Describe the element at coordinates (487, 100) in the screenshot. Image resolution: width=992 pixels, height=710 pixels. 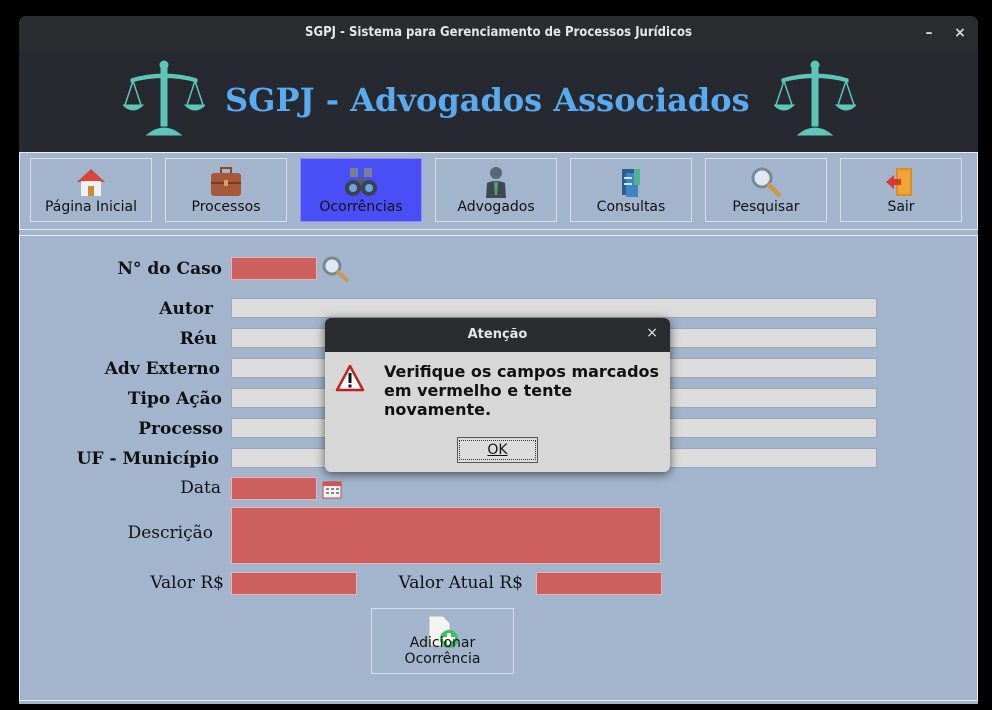
I see `app-brand-title: SGPJ - Advogados Associados` at that location.